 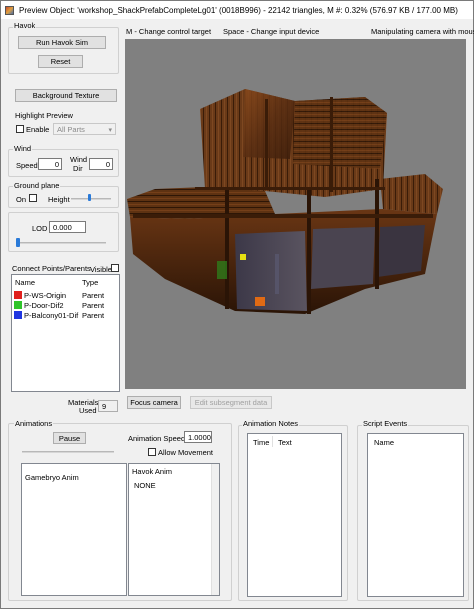 I want to click on wind-dir-input: 0, so click(x=101, y=164).